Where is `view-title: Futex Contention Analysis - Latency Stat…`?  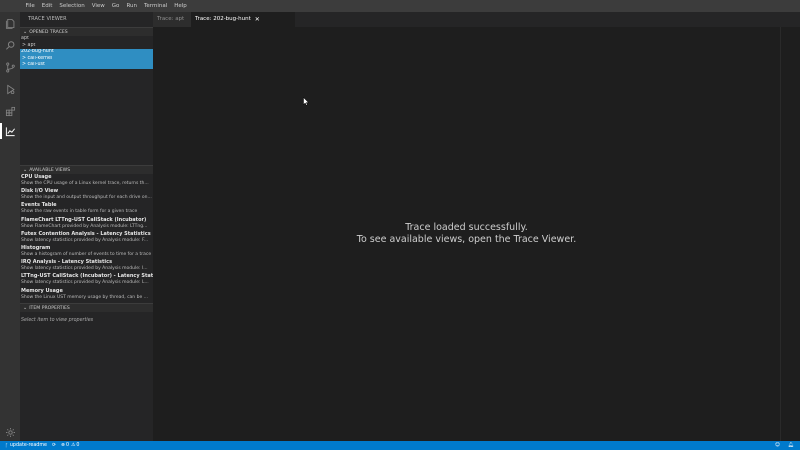
view-title: Futex Contention Analysis - Latency Stat… is located at coordinates (86, 233).